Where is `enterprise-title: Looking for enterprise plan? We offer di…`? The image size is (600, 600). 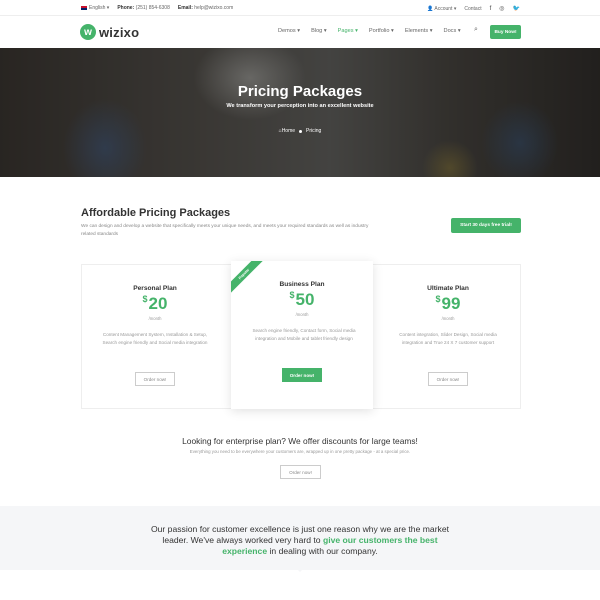 enterprise-title: Looking for enterprise plan? We offer di… is located at coordinates (300, 441).